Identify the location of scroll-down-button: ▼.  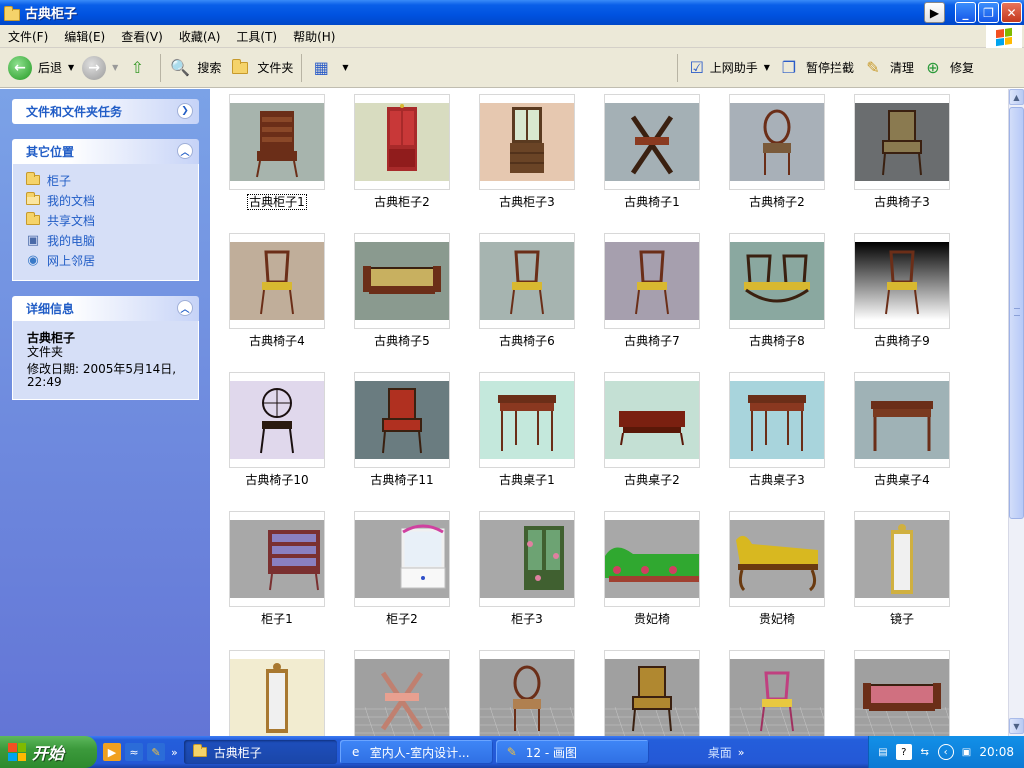
(1016, 726).